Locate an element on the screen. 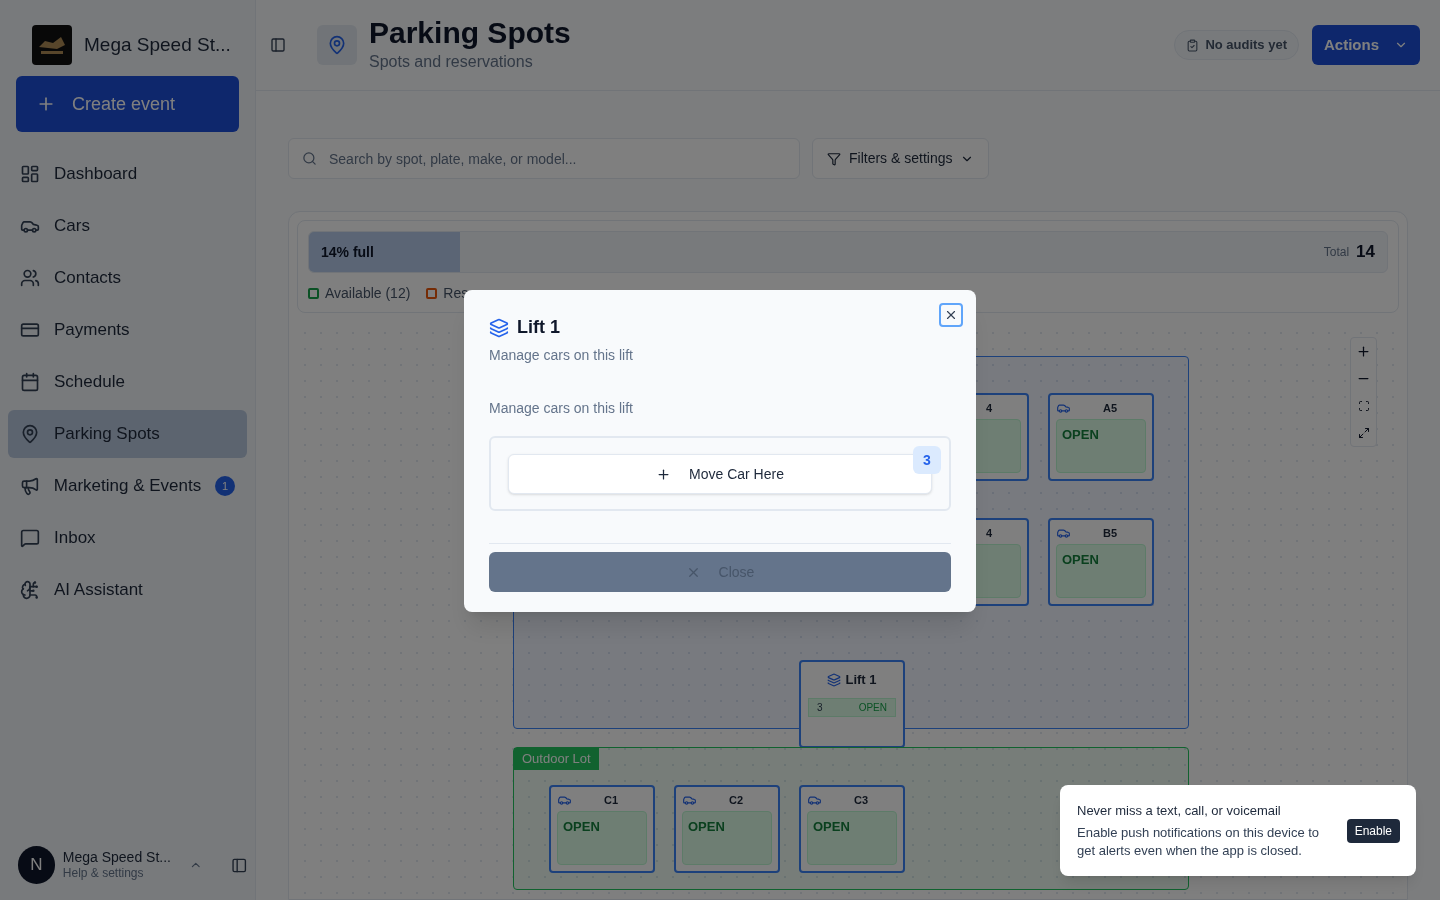  spot-label: B5 is located at coordinates (1110, 533).